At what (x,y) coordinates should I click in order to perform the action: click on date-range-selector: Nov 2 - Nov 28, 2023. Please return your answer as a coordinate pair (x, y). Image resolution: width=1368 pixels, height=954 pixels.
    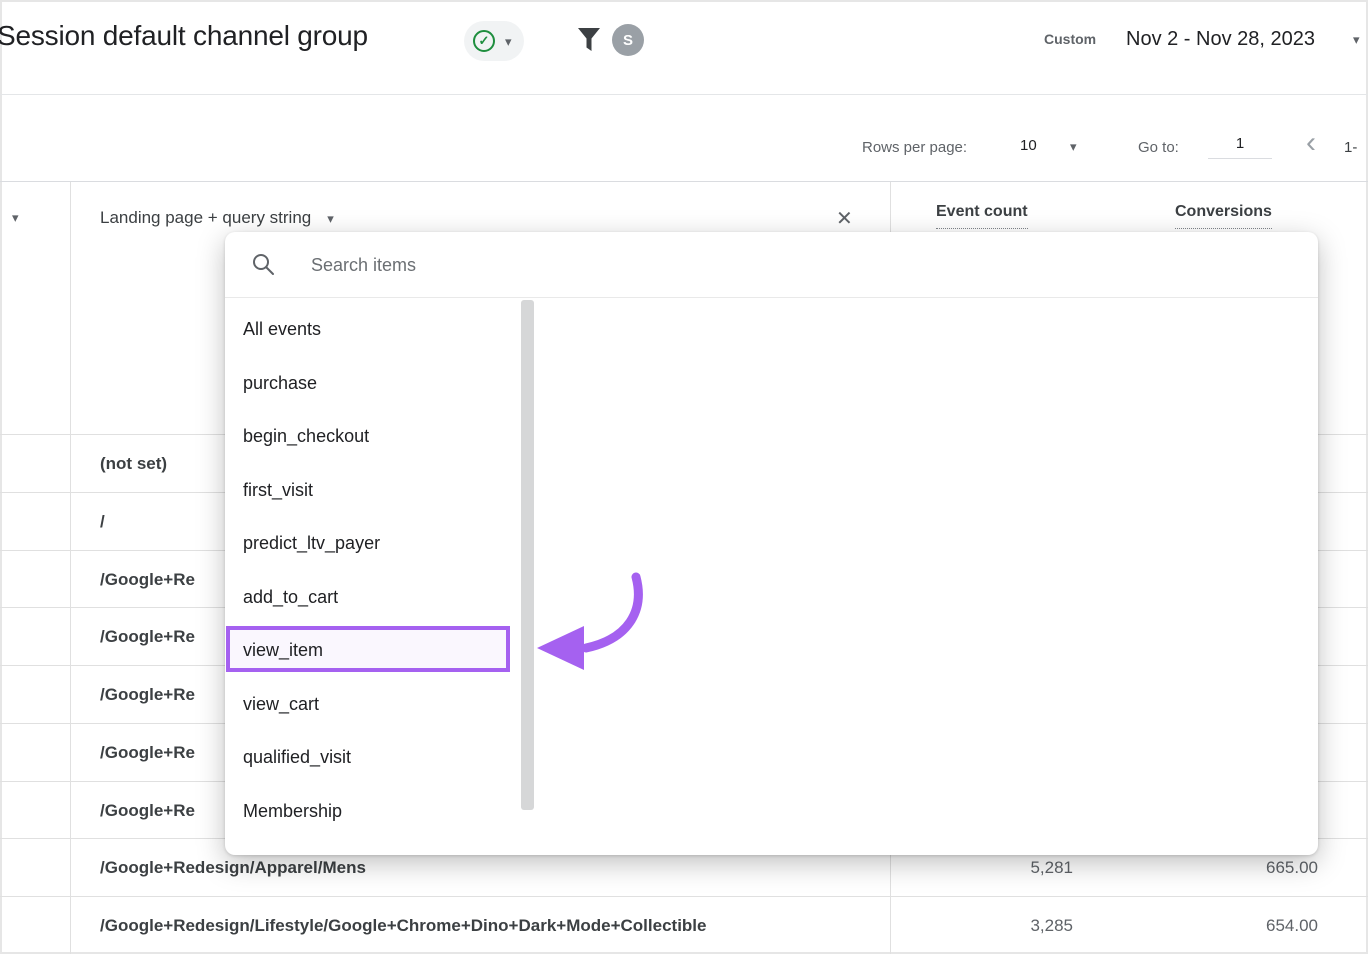
    Looking at the image, I should click on (1220, 39).